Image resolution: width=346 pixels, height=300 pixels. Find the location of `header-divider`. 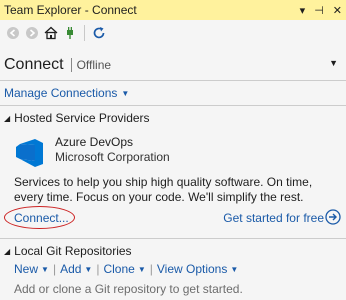

header-divider is located at coordinates (71, 65).